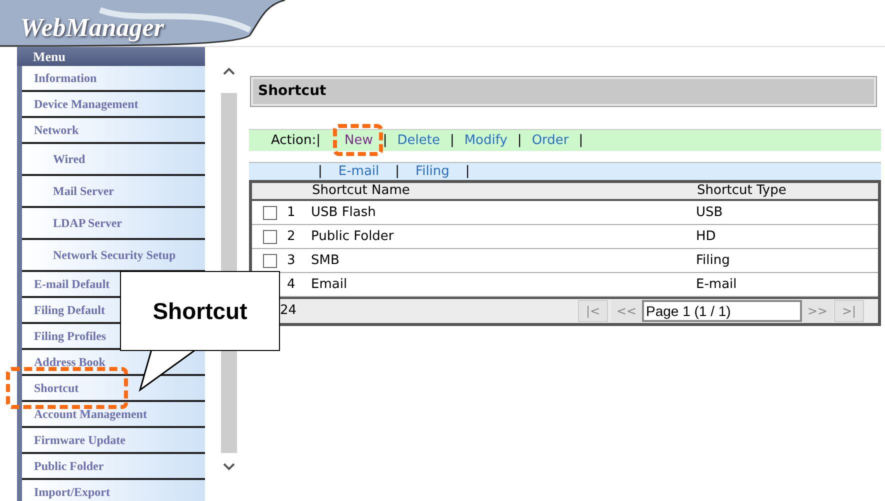 The height and width of the screenshot is (501, 885). Describe the element at coordinates (295, 141) in the screenshot. I see `action-label: Action:|` at that location.